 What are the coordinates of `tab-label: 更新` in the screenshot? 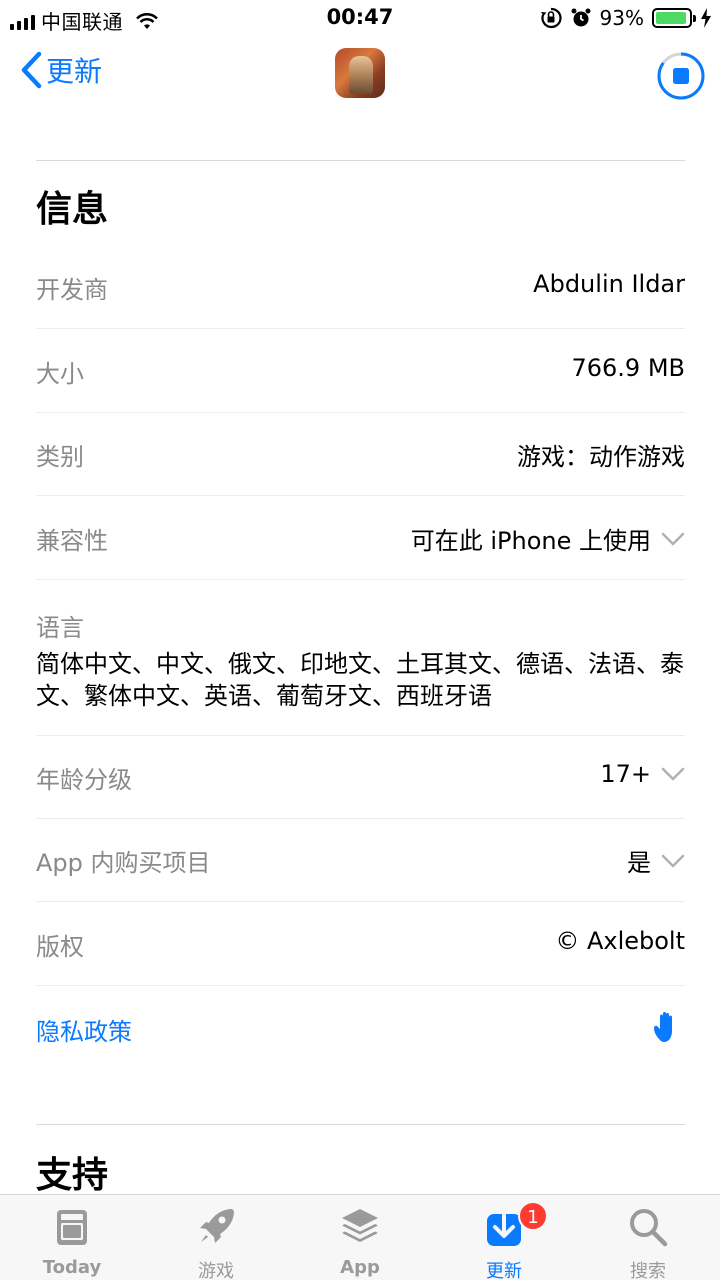 It's located at (504, 1270).